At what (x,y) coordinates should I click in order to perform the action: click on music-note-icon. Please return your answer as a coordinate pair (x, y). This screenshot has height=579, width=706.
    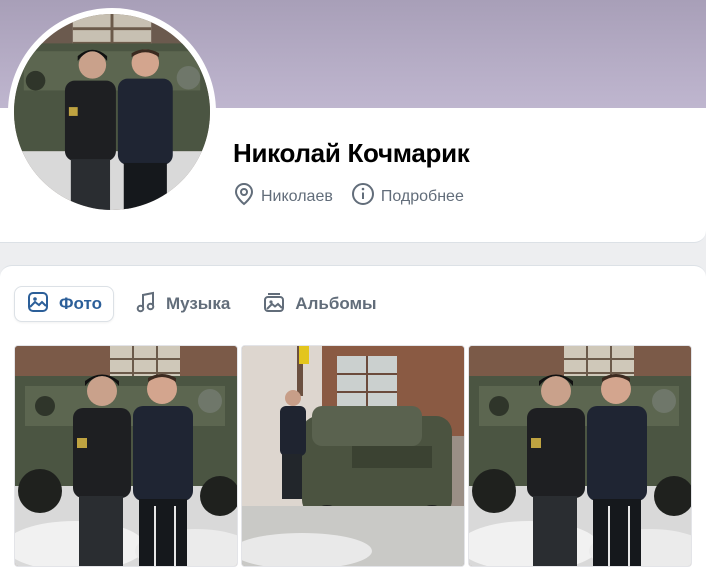
    Looking at the image, I should click on (150, 304).